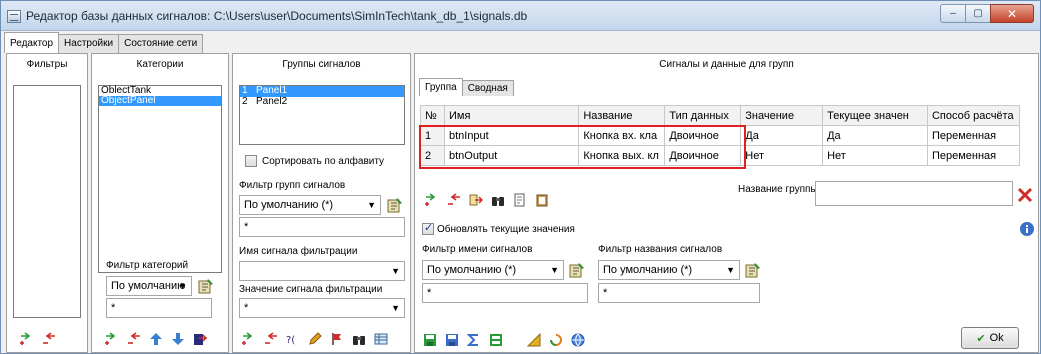  Describe the element at coordinates (245, 101) in the screenshot. I see `group-num: 2` at that location.